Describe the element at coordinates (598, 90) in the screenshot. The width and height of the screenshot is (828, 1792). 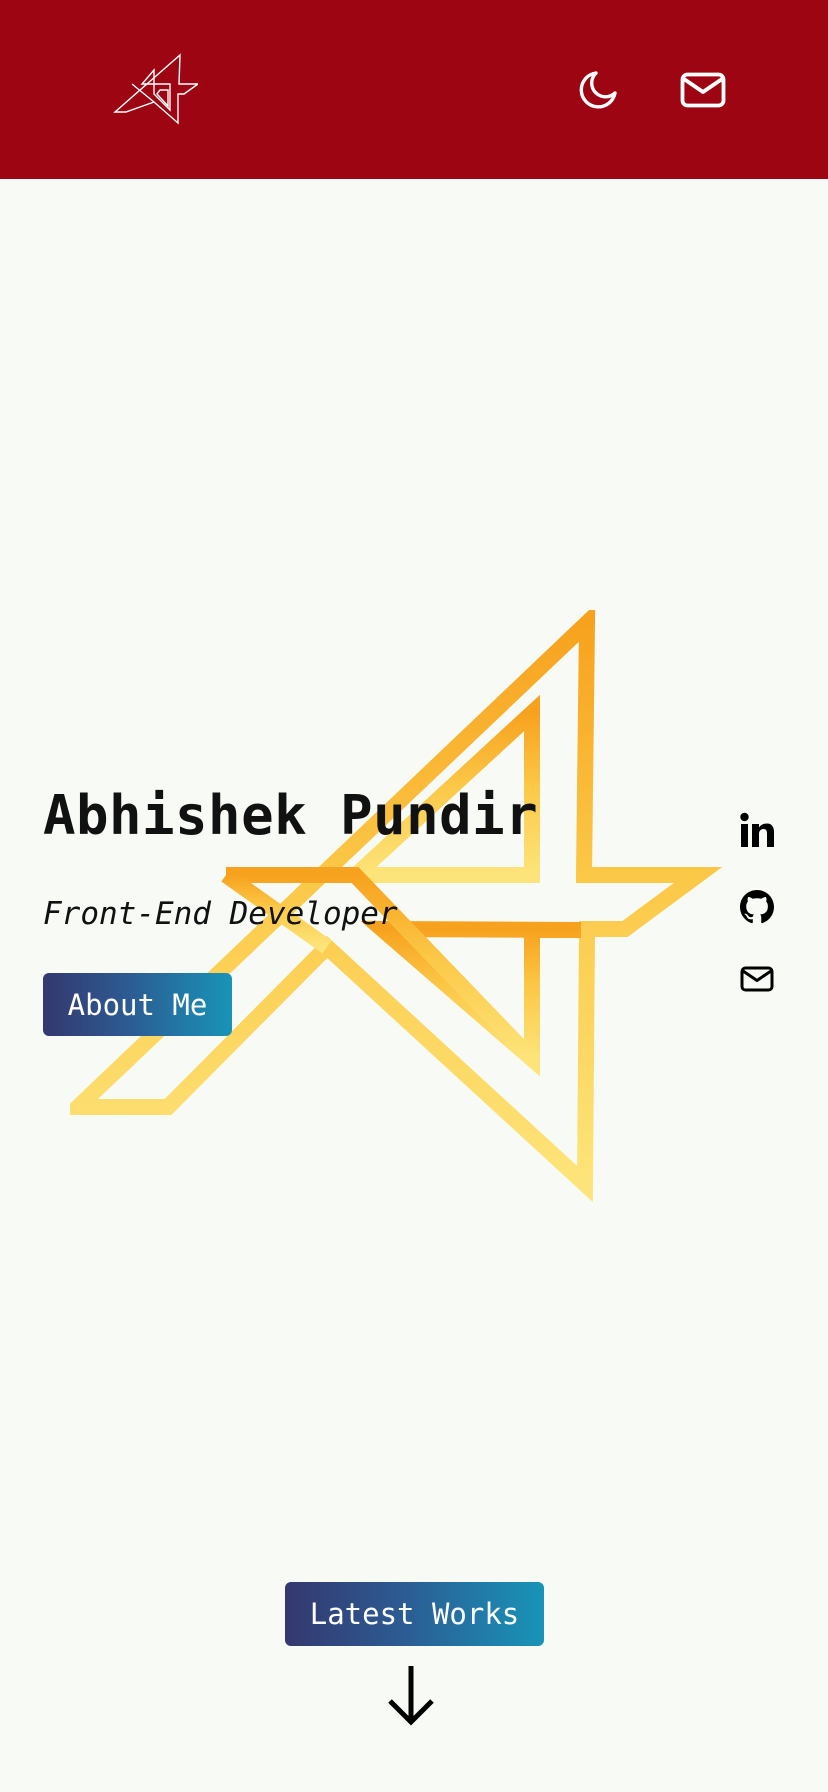
I see `moon-icon` at that location.